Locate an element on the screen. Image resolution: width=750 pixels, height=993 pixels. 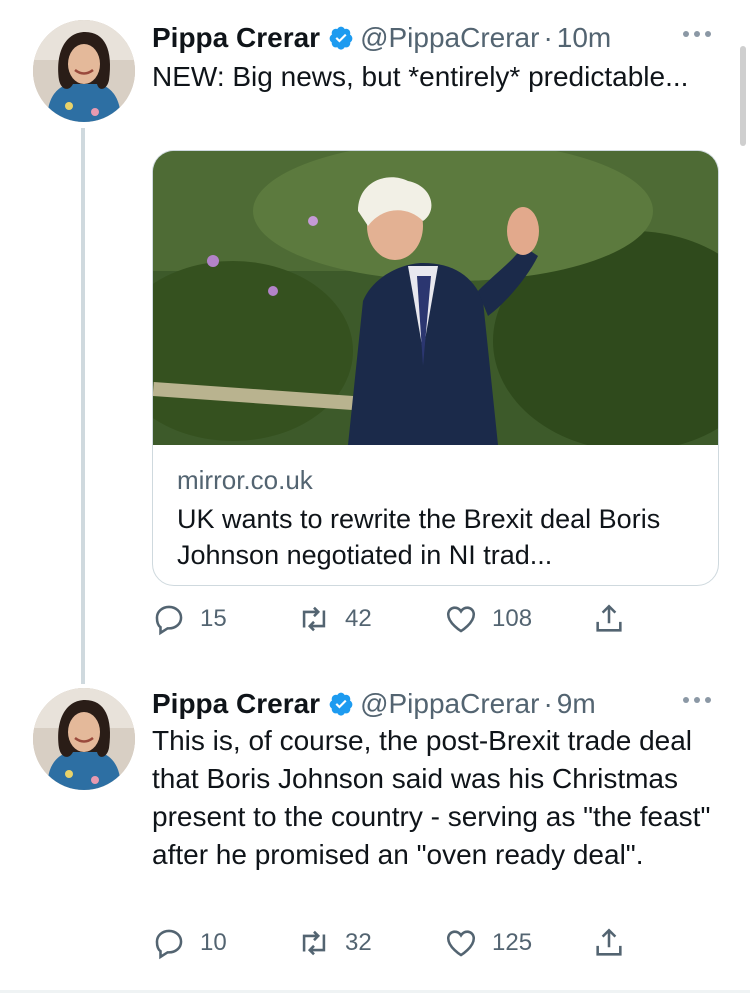
reply-count: 10 is located at coordinates (213, 942).